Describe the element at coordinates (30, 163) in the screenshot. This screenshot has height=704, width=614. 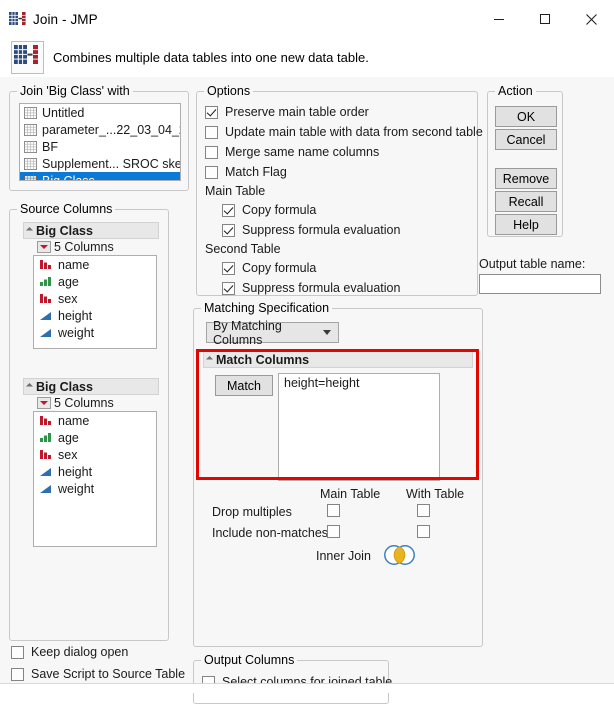
I see `table-icon` at that location.